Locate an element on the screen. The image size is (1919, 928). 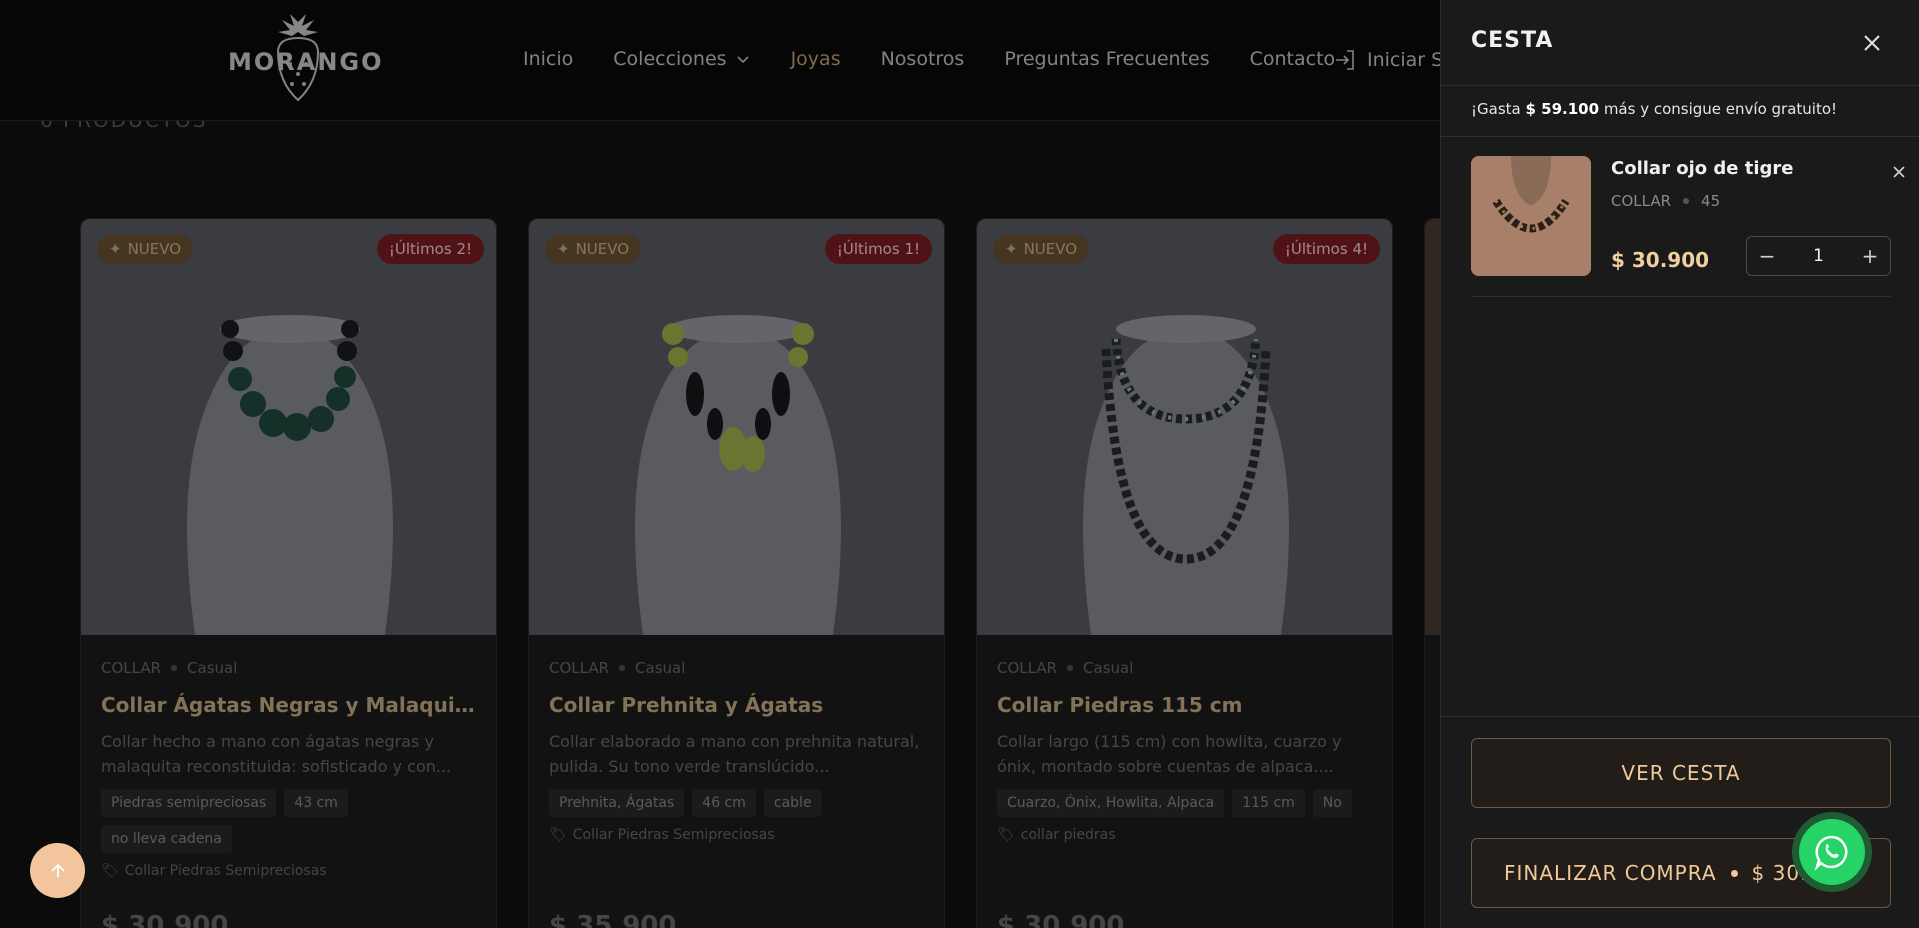
whatsapp-icon is located at coordinates (1831, 853).